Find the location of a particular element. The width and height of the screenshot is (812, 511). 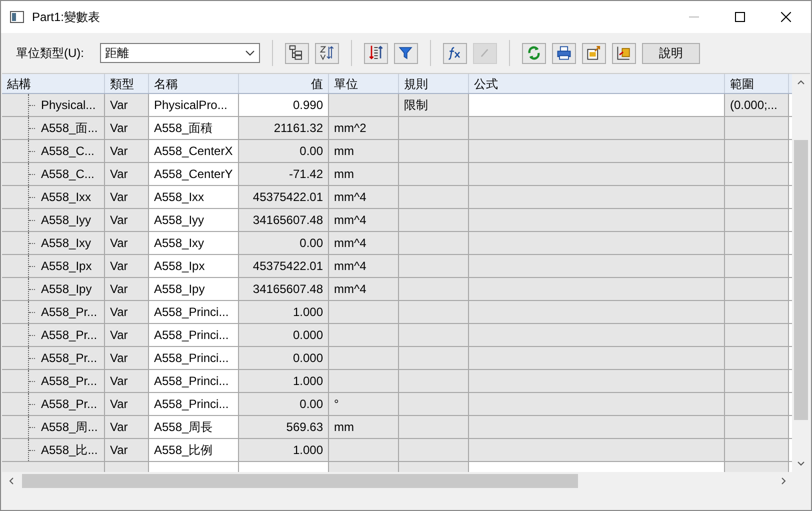

tree-item: A558_Ixx is located at coordinates (53, 197).